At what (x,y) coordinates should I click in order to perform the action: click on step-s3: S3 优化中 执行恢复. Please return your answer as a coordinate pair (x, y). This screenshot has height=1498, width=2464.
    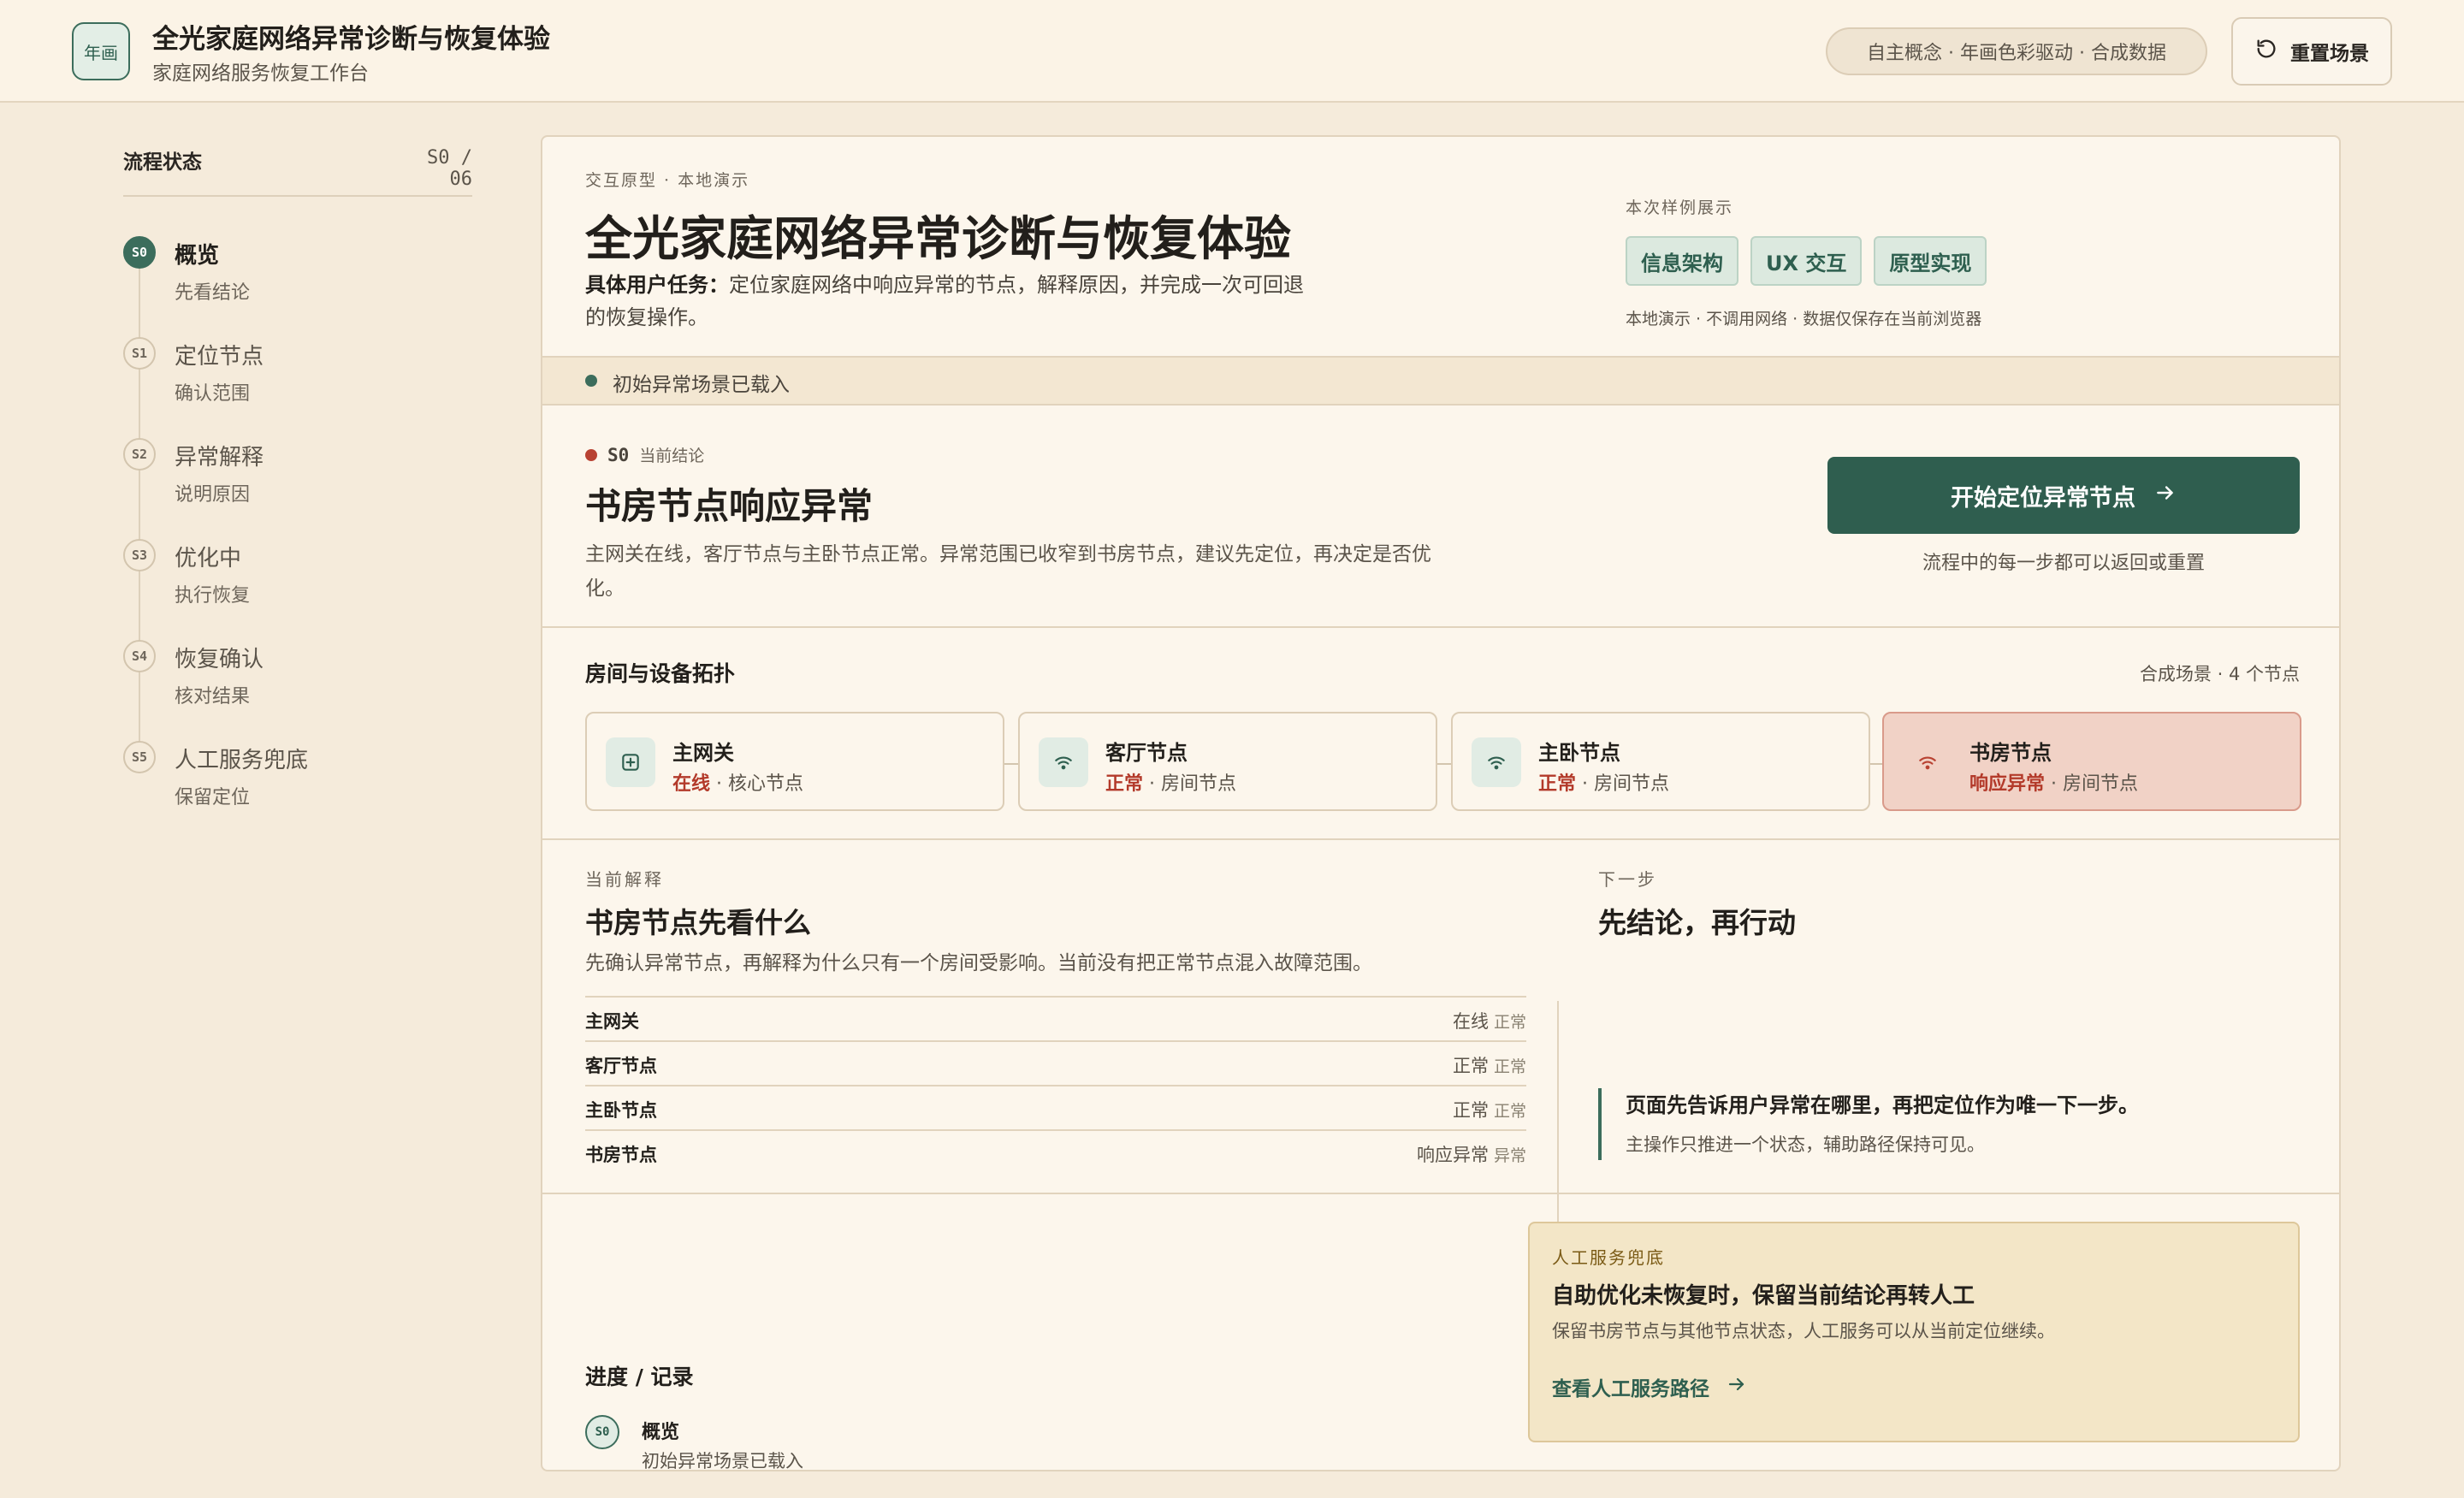
    Looking at the image, I should click on (303, 586).